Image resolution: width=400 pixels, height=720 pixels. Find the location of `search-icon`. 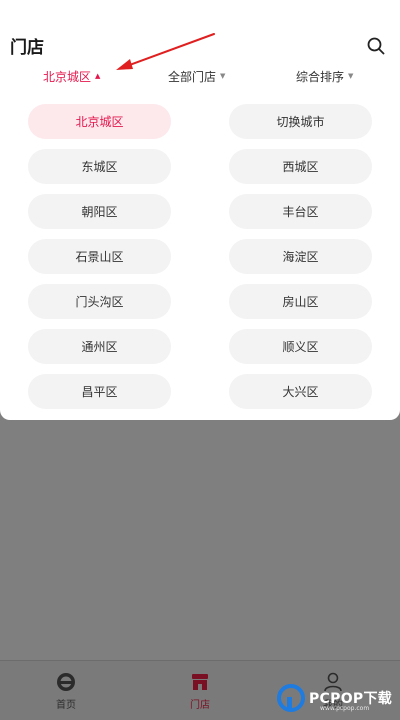

search-icon is located at coordinates (376, 46).